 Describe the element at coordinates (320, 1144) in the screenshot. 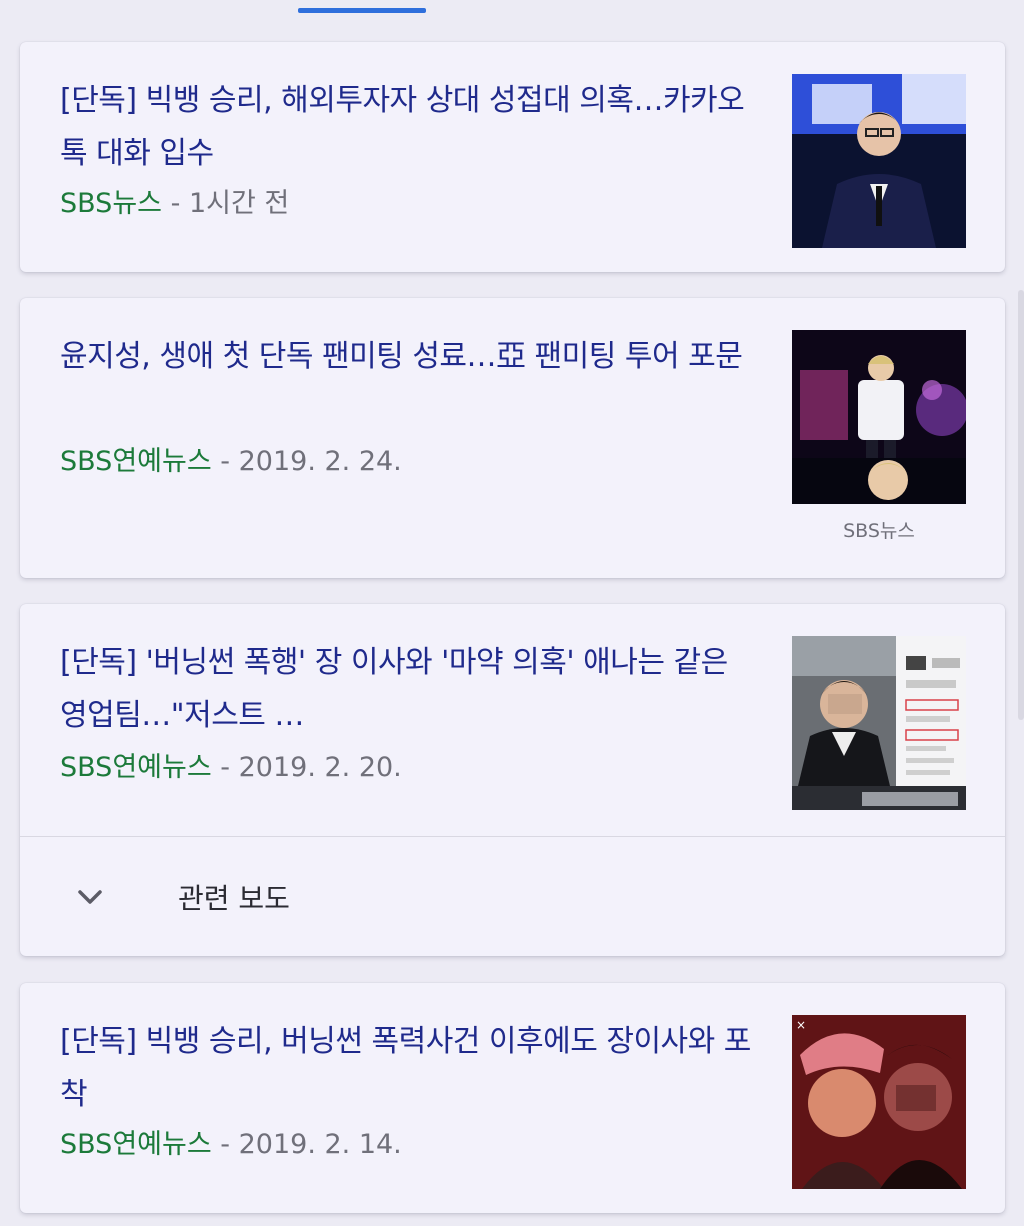

I see `article-date: 2019. 2. 14.` at that location.